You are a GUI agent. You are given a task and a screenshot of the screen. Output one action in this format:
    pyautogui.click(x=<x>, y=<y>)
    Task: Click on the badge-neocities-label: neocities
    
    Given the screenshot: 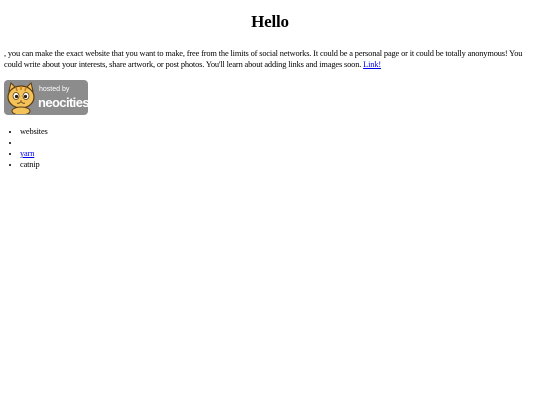 What is the action you would take?
    pyautogui.click(x=63, y=102)
    